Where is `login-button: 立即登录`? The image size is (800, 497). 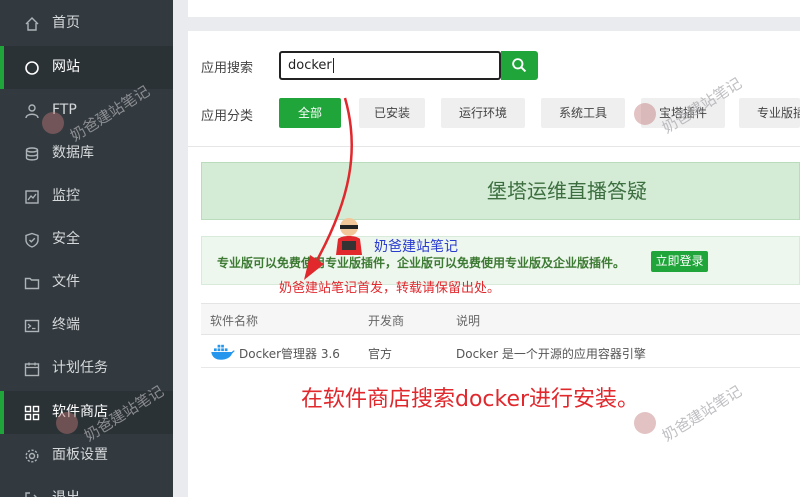
login-button: 立即登录 is located at coordinates (679, 261).